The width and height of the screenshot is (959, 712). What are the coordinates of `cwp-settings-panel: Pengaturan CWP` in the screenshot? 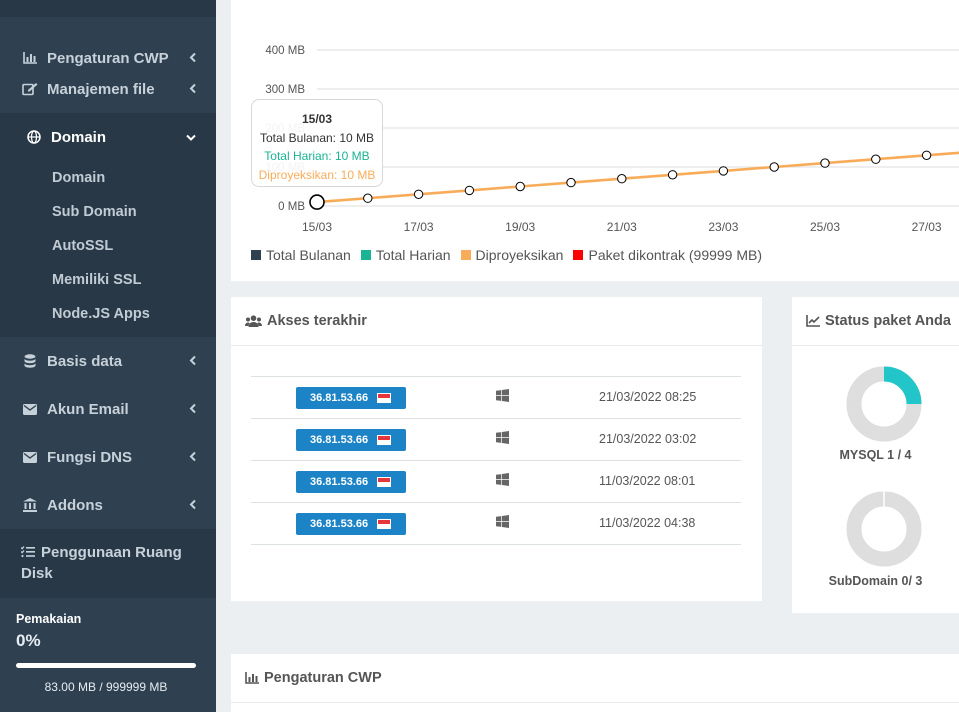 It's located at (595, 683).